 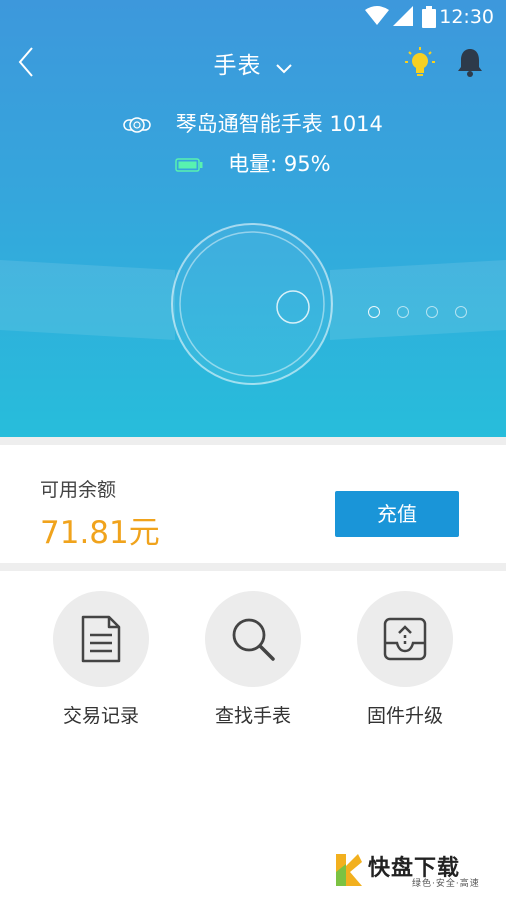 I want to click on upgrade-tray-icon, so click(x=405, y=639).